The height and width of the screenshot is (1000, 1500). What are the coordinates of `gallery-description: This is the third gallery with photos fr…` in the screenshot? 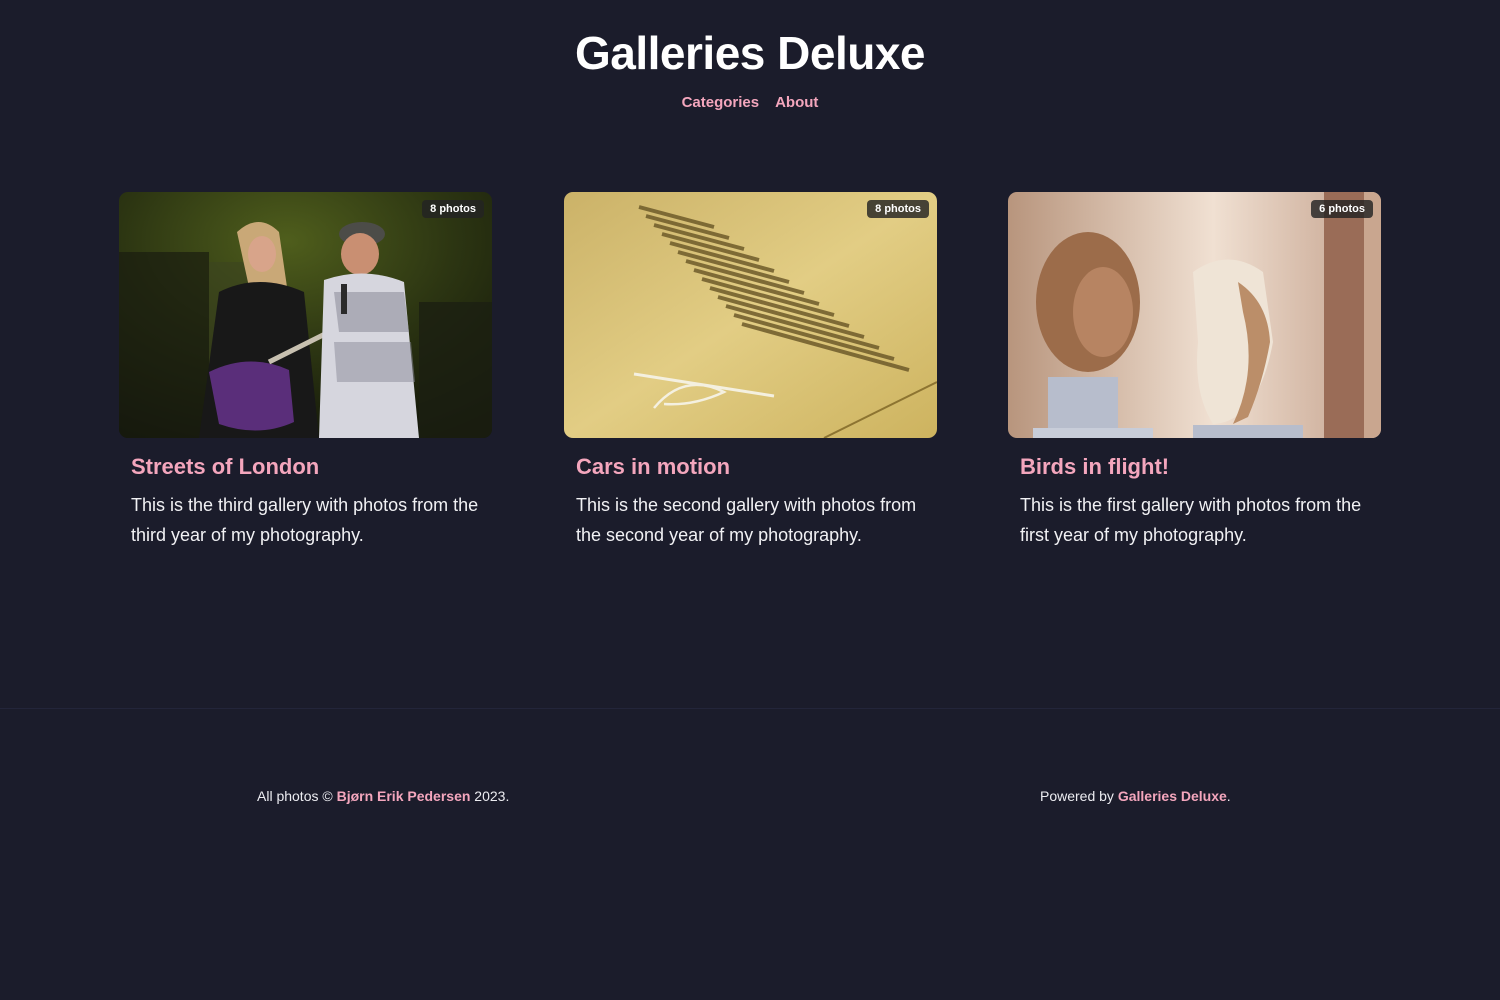 It's located at (305, 520).